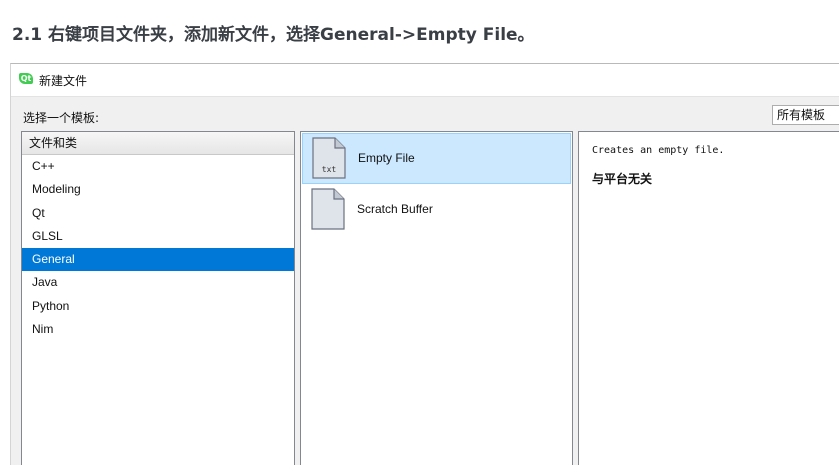 This screenshot has width=839, height=465. I want to click on category-item-cpp: C++, so click(158, 166).